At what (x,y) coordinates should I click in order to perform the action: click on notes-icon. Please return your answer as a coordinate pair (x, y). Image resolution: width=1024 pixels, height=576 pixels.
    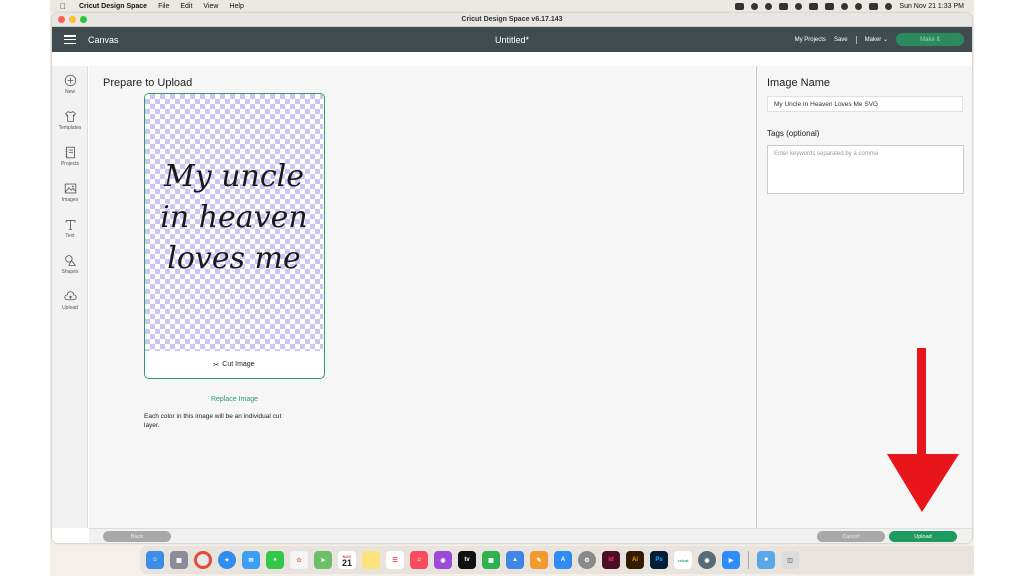
    Looking at the image, I should click on (371, 560).